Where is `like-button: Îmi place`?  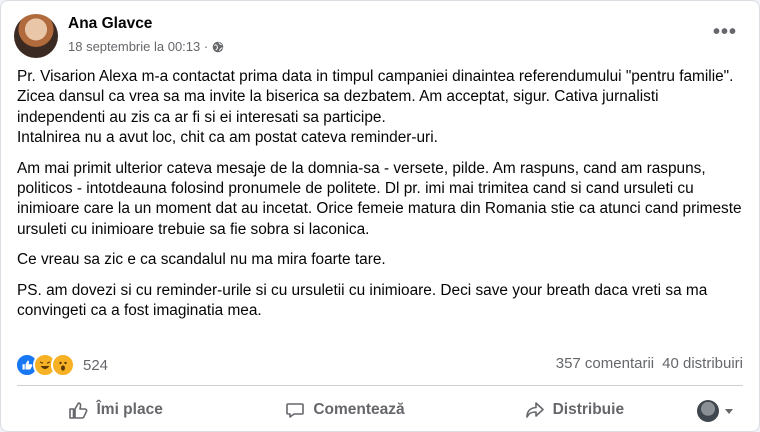
like-button: Îmi place is located at coordinates (115, 410).